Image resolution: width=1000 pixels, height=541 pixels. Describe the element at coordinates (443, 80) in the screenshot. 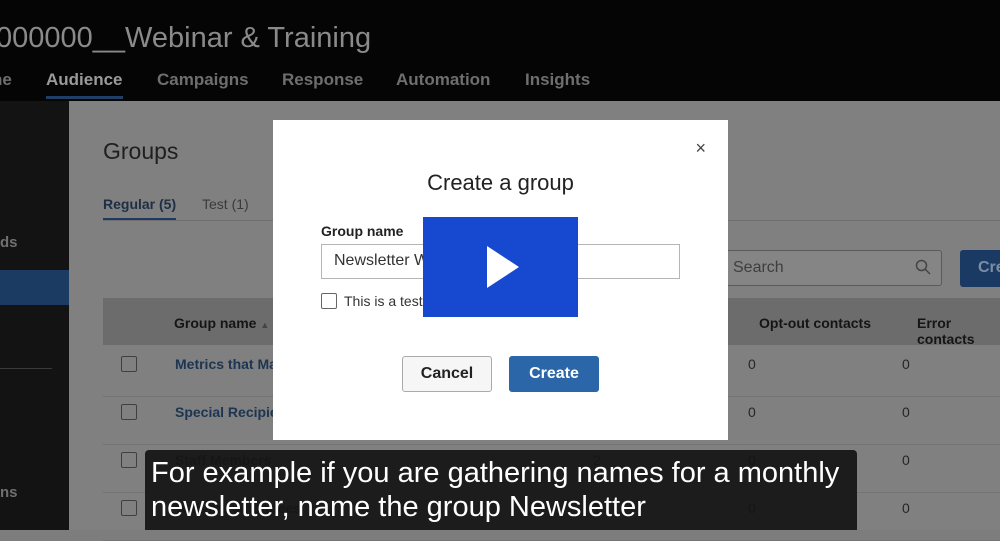

I see `nav-automation: Automation` at that location.